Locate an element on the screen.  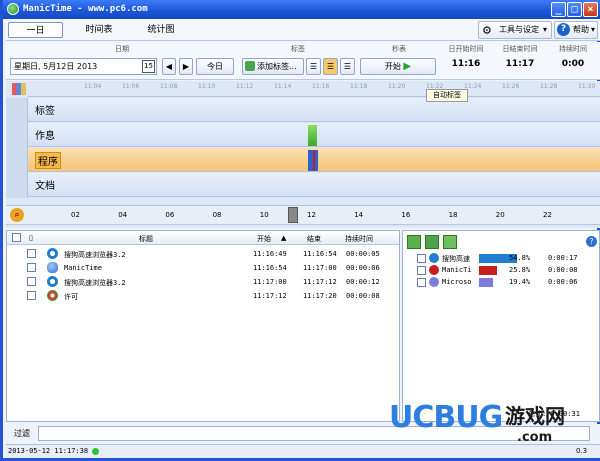
tab-timeline: 时间表 is located at coordinates (99, 30).